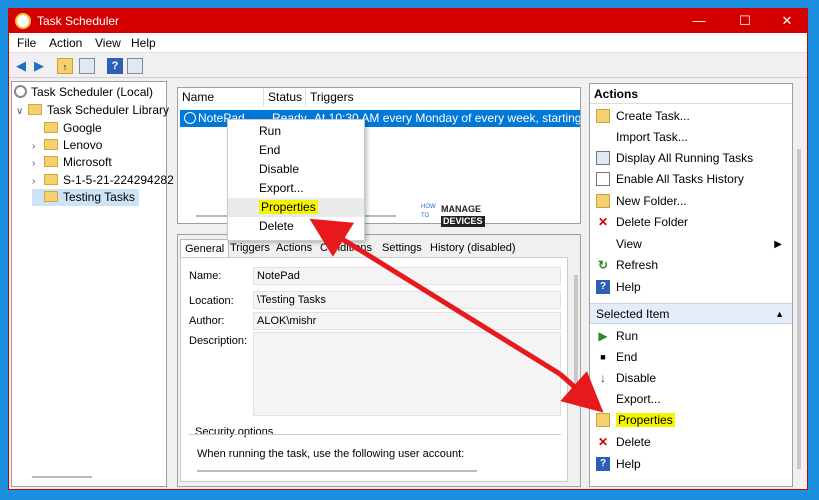  I want to click on arrow-to-action-properties, so click(581, 392).